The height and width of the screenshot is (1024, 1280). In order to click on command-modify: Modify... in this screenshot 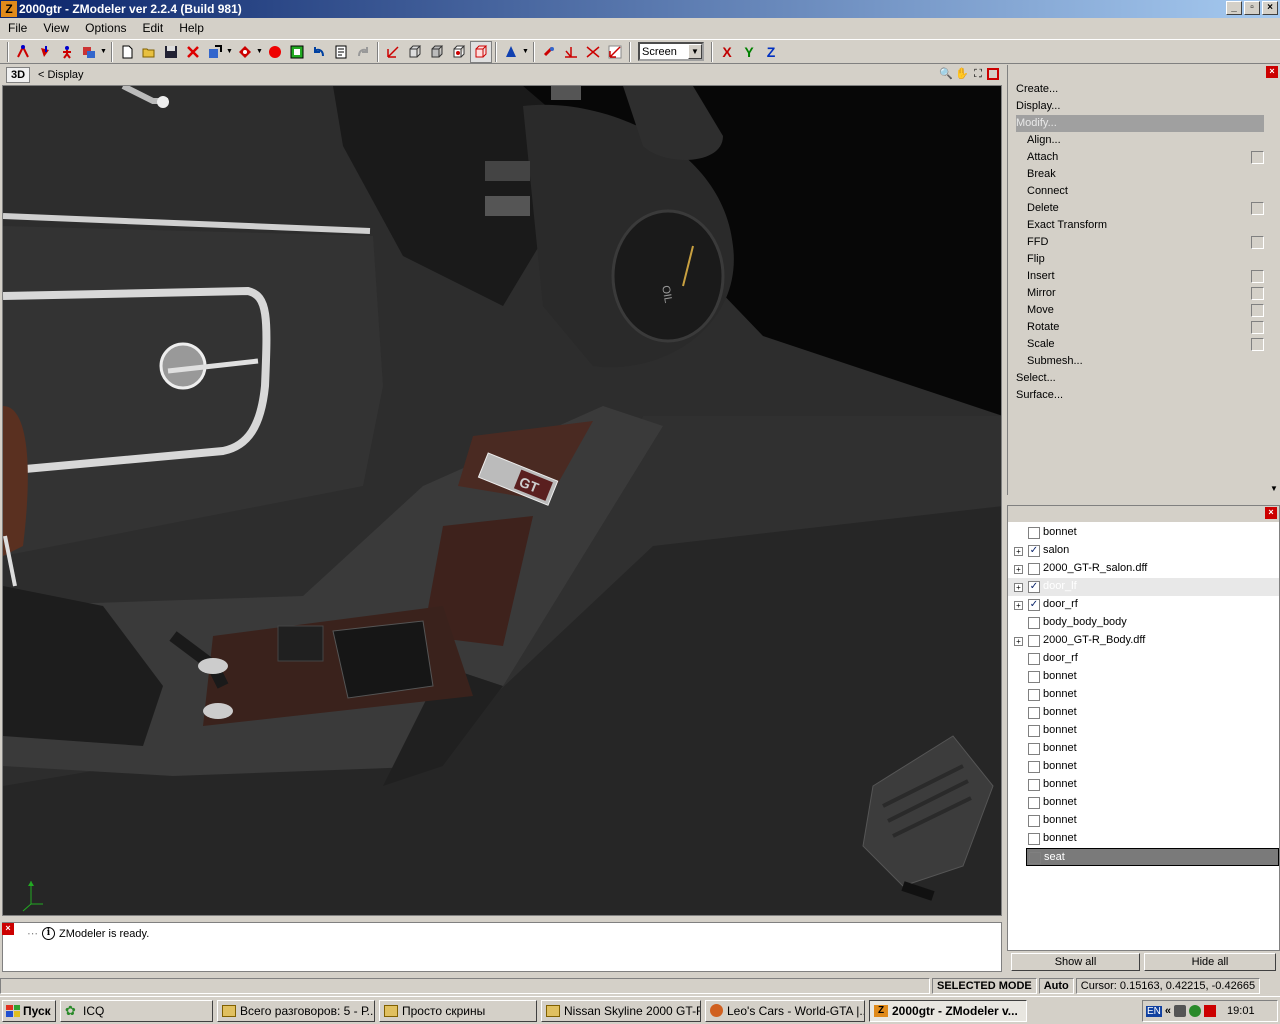, I will do `click(1140, 123)`.